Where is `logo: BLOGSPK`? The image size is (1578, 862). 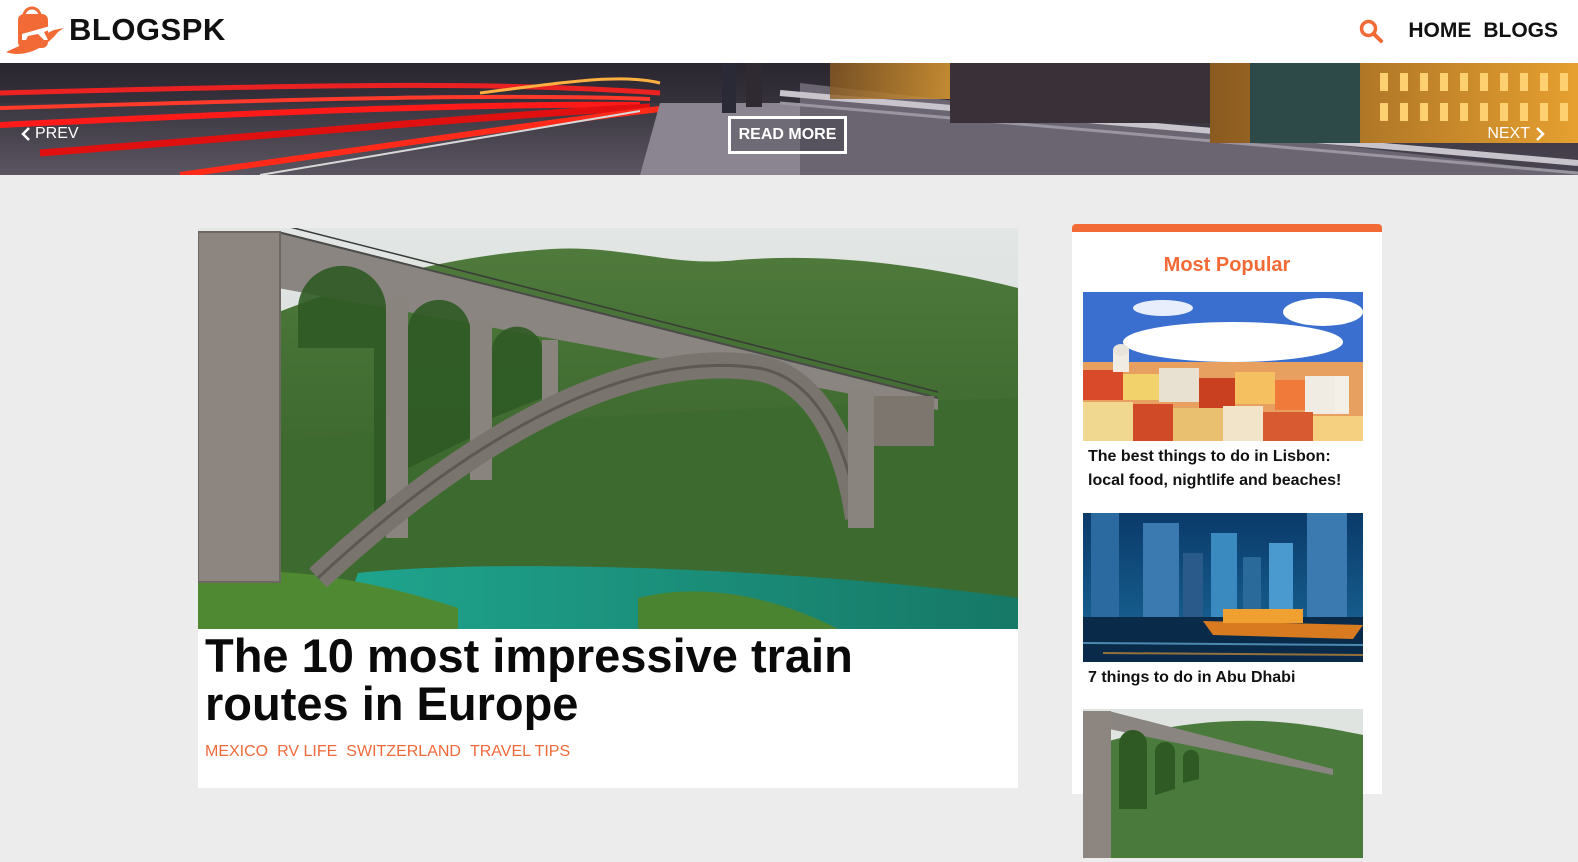
logo: BLOGSPK is located at coordinates (115, 30).